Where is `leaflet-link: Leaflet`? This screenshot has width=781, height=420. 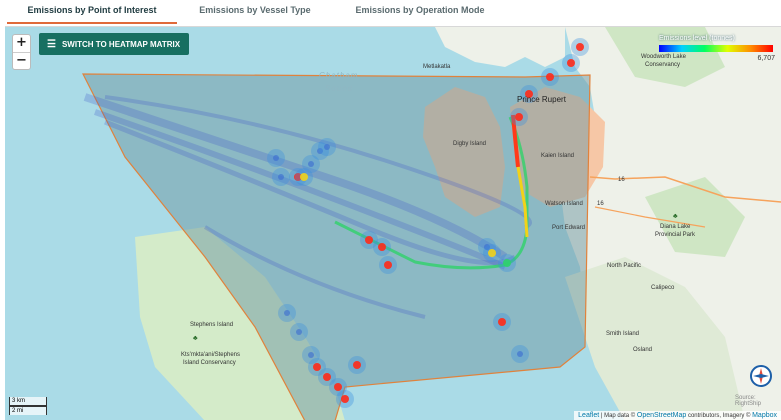
leaflet-link: Leaflet is located at coordinates (588, 415).